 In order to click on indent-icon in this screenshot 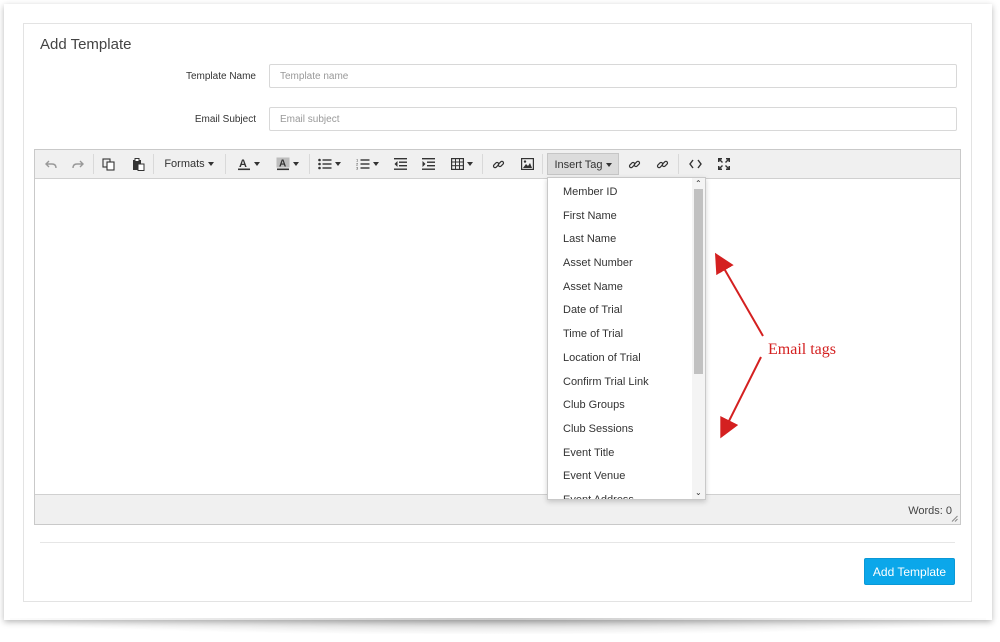, I will do `click(428, 164)`.